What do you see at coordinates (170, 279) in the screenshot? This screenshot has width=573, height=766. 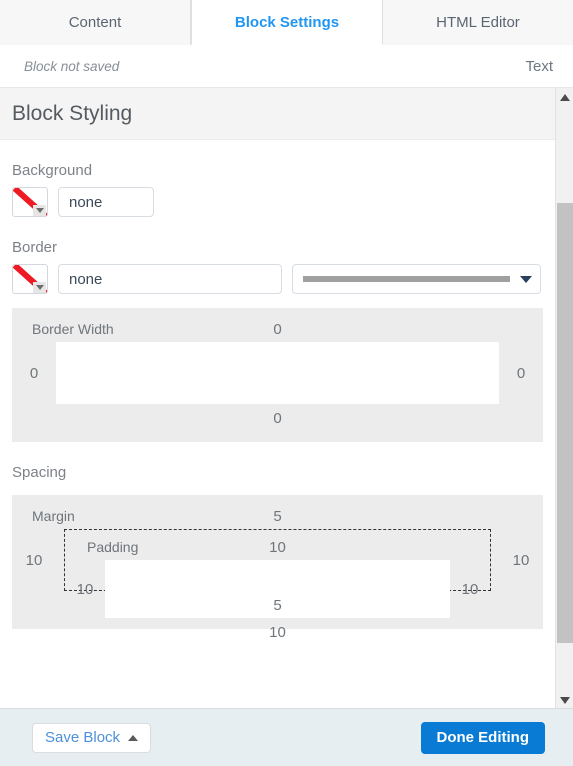 I see `border-color-input: none` at bounding box center [170, 279].